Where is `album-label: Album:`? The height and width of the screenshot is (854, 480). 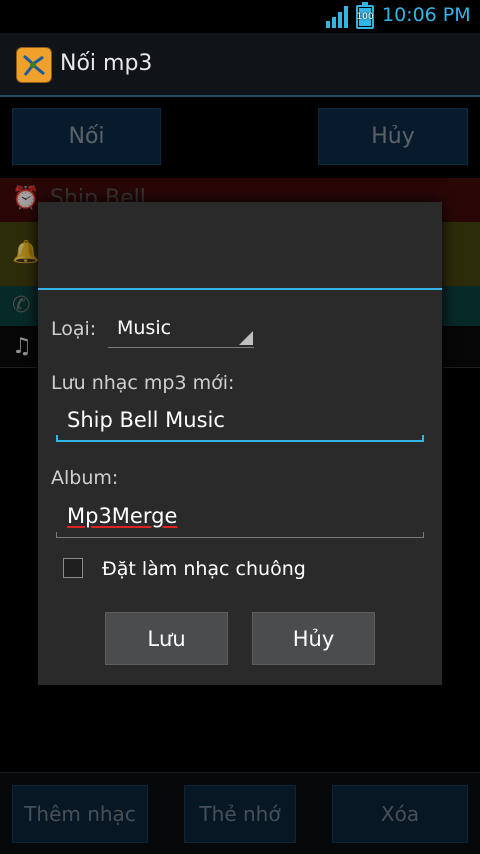
album-label: Album: is located at coordinates (85, 478).